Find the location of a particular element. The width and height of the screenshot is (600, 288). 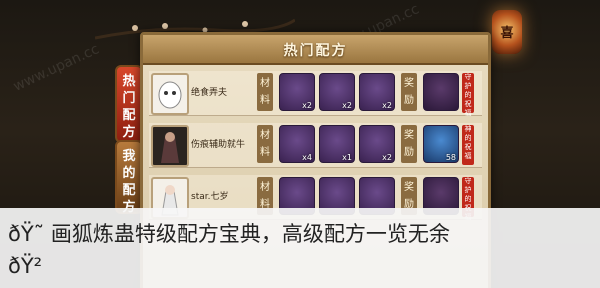

panel-header: 热门配方 is located at coordinates (315, 50).